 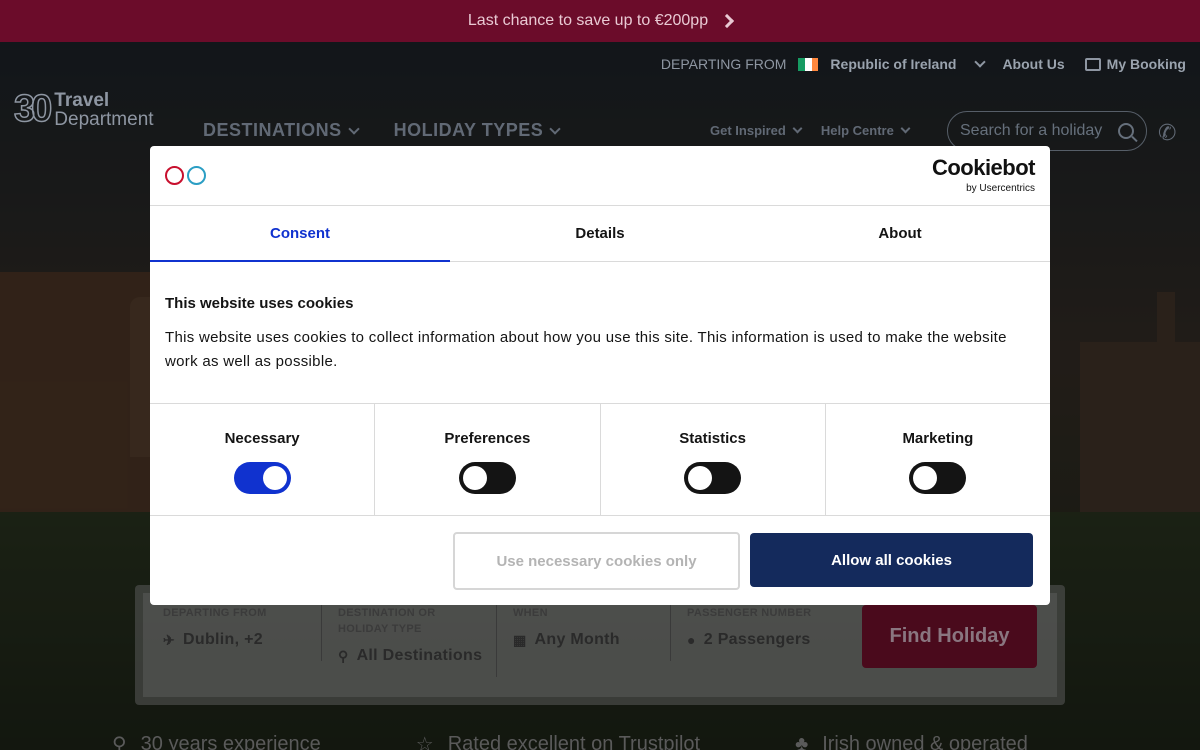 What do you see at coordinates (758, 130) in the screenshot?
I see `nav-get-inspired: Get Inspired` at bounding box center [758, 130].